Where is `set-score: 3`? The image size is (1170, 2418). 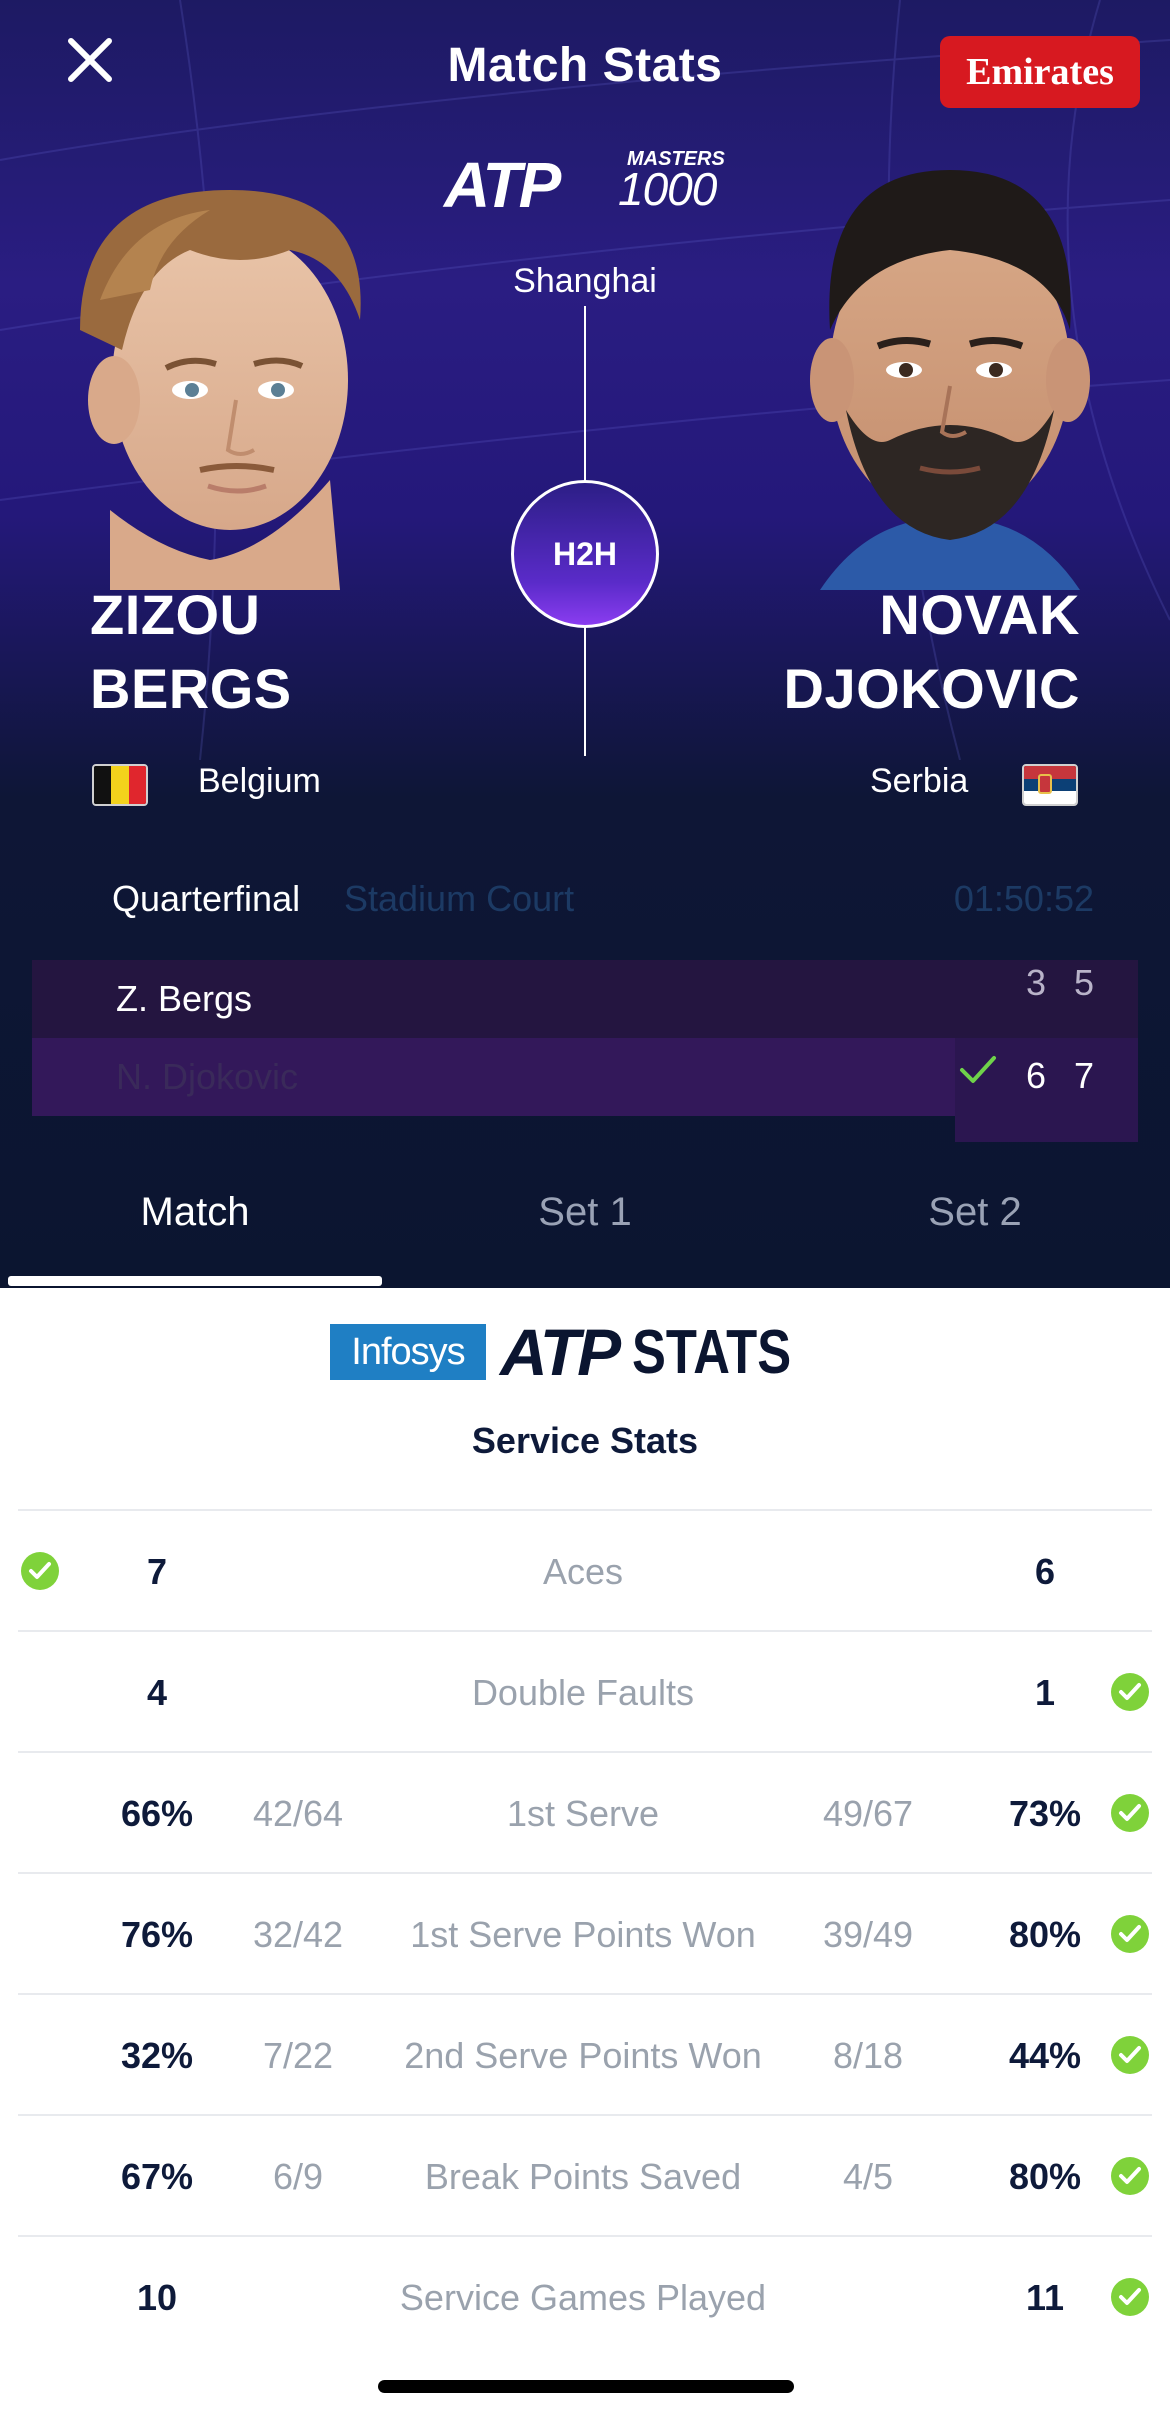
set-score: 3 is located at coordinates (1036, 982).